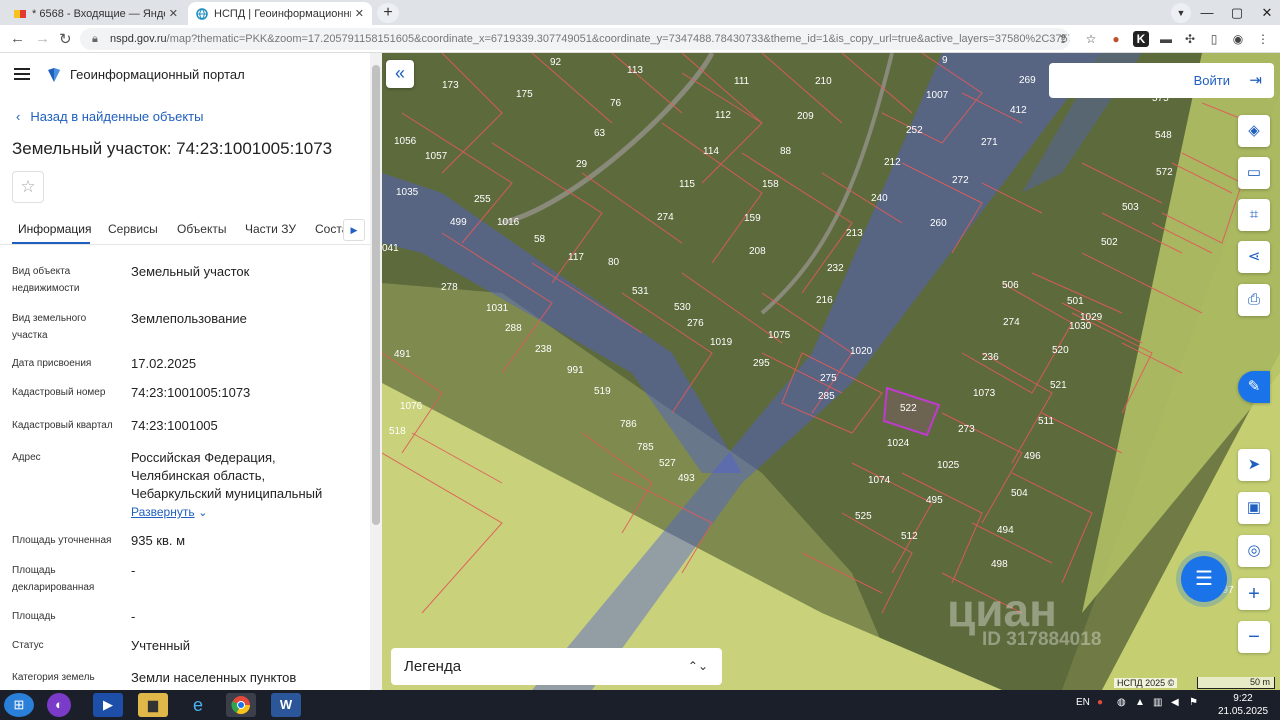 The width and height of the screenshot is (1280, 723). Describe the element at coordinates (1083, 702) in the screenshot. I see `language-indicator: EN` at that location.